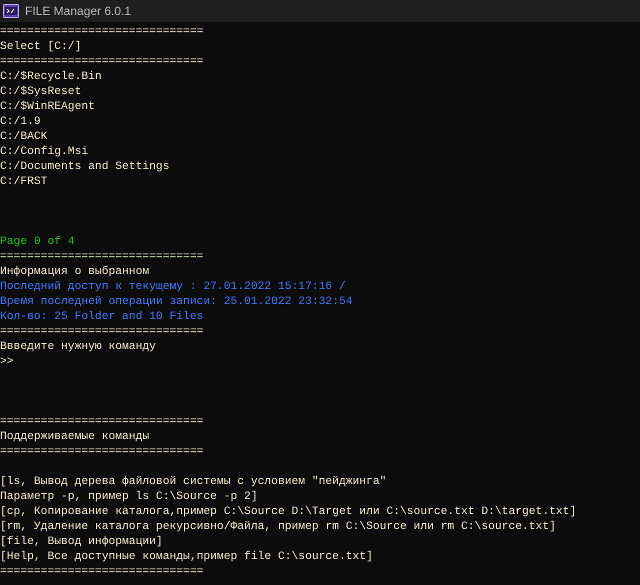 Image resolution: width=640 pixels, height=585 pixels. Describe the element at coordinates (20, 122) in the screenshot. I see `console-line: C:/1.9` at that location.